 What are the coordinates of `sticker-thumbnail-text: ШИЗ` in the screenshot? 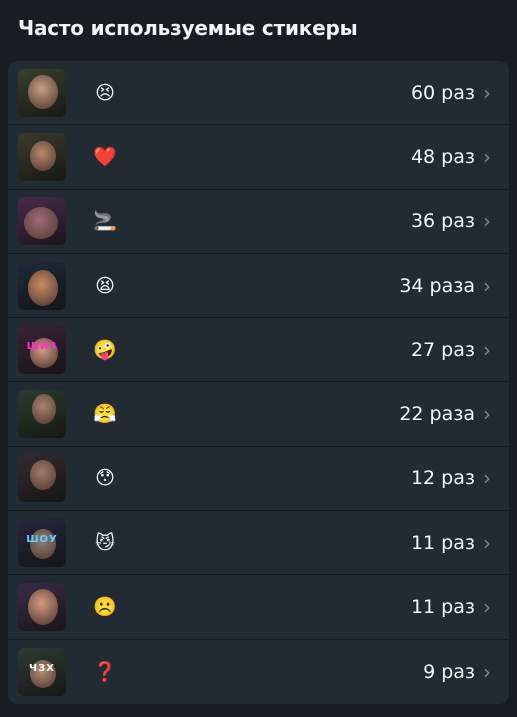 It's located at (42, 346).